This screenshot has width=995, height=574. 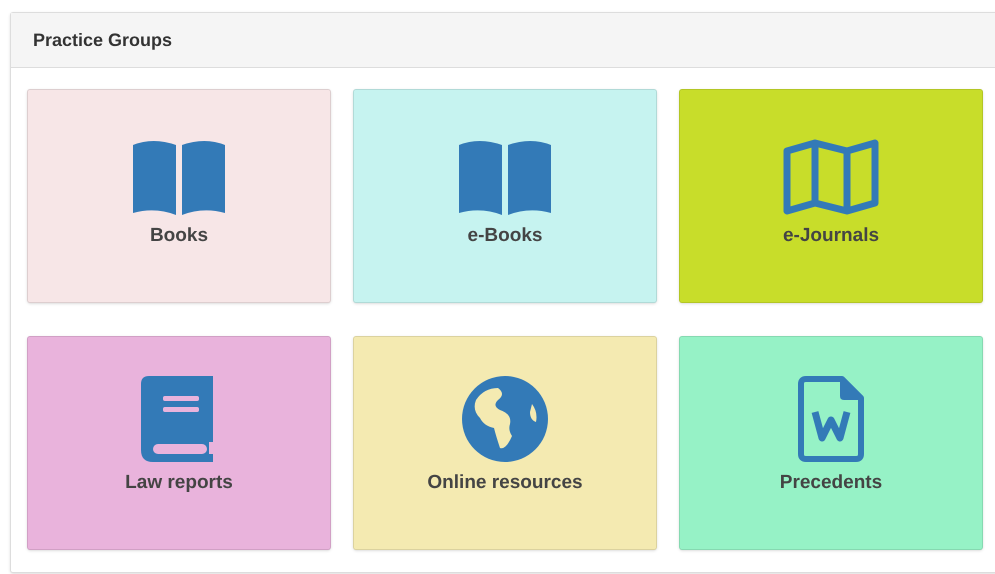 What do you see at coordinates (831, 177) in the screenshot?
I see `map-icon` at bounding box center [831, 177].